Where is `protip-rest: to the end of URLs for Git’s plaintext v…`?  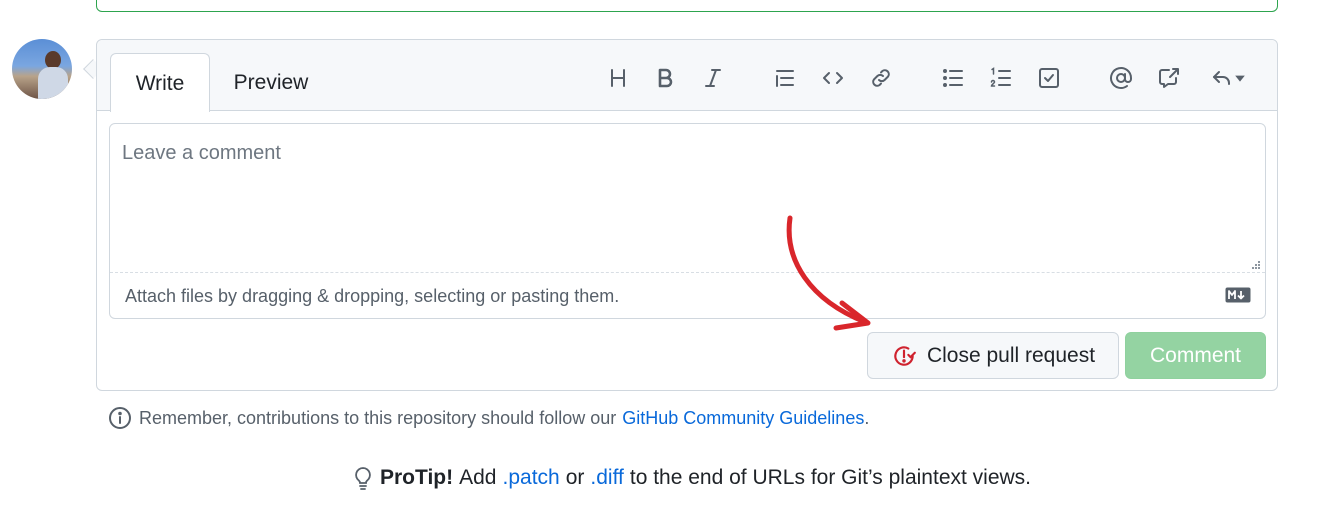 protip-rest: to the end of URLs for Git’s plaintext v… is located at coordinates (830, 477).